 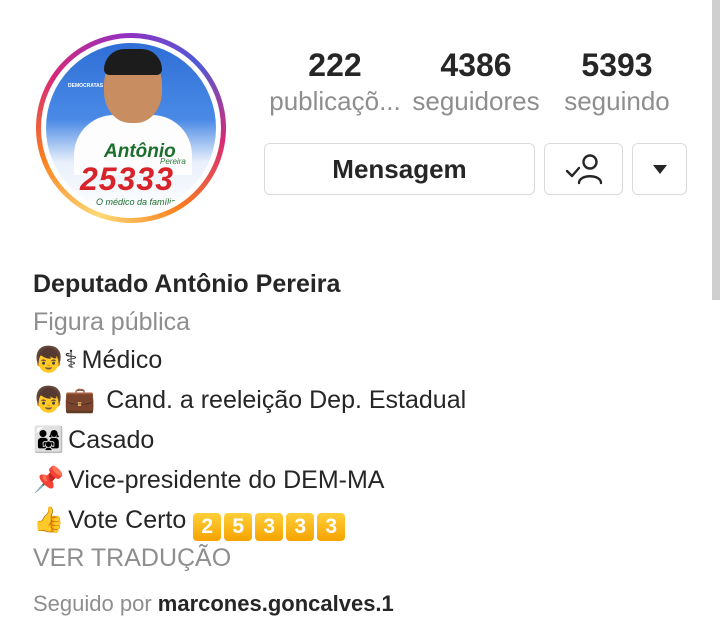 I want to click on scrollbar, so click(x=716, y=150).